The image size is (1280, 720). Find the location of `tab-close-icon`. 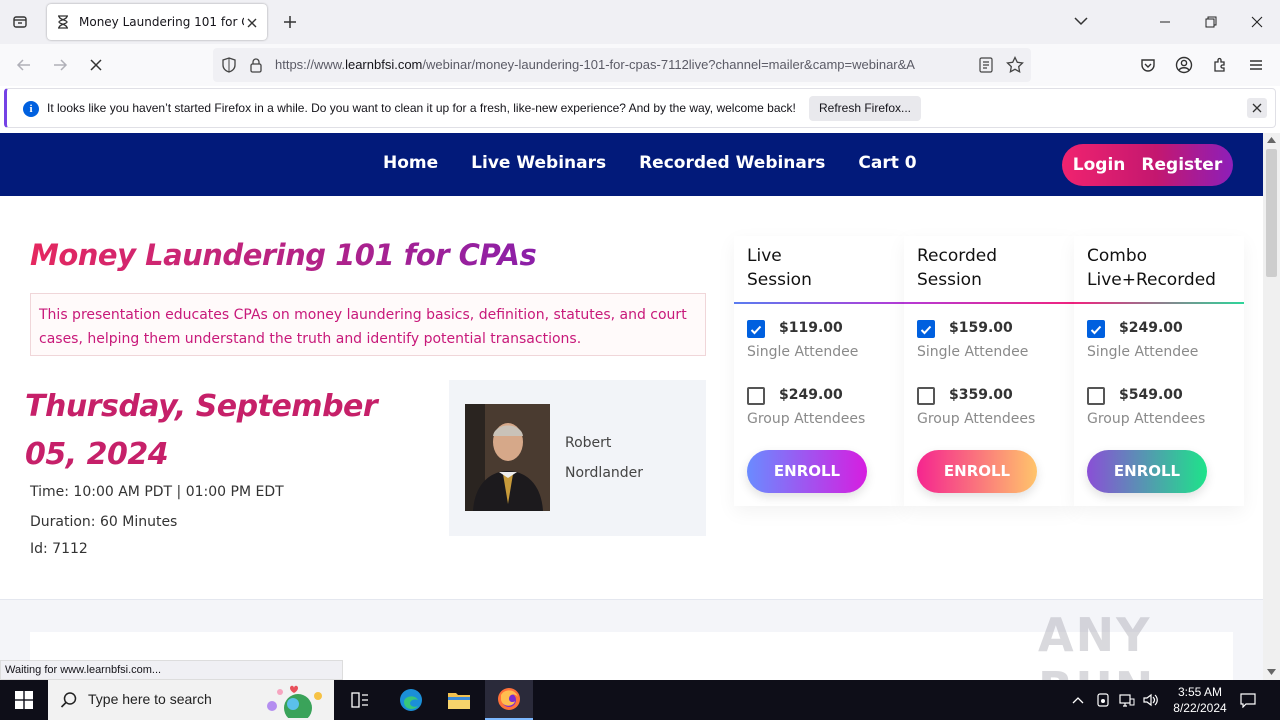

tab-close-icon is located at coordinates (252, 22).